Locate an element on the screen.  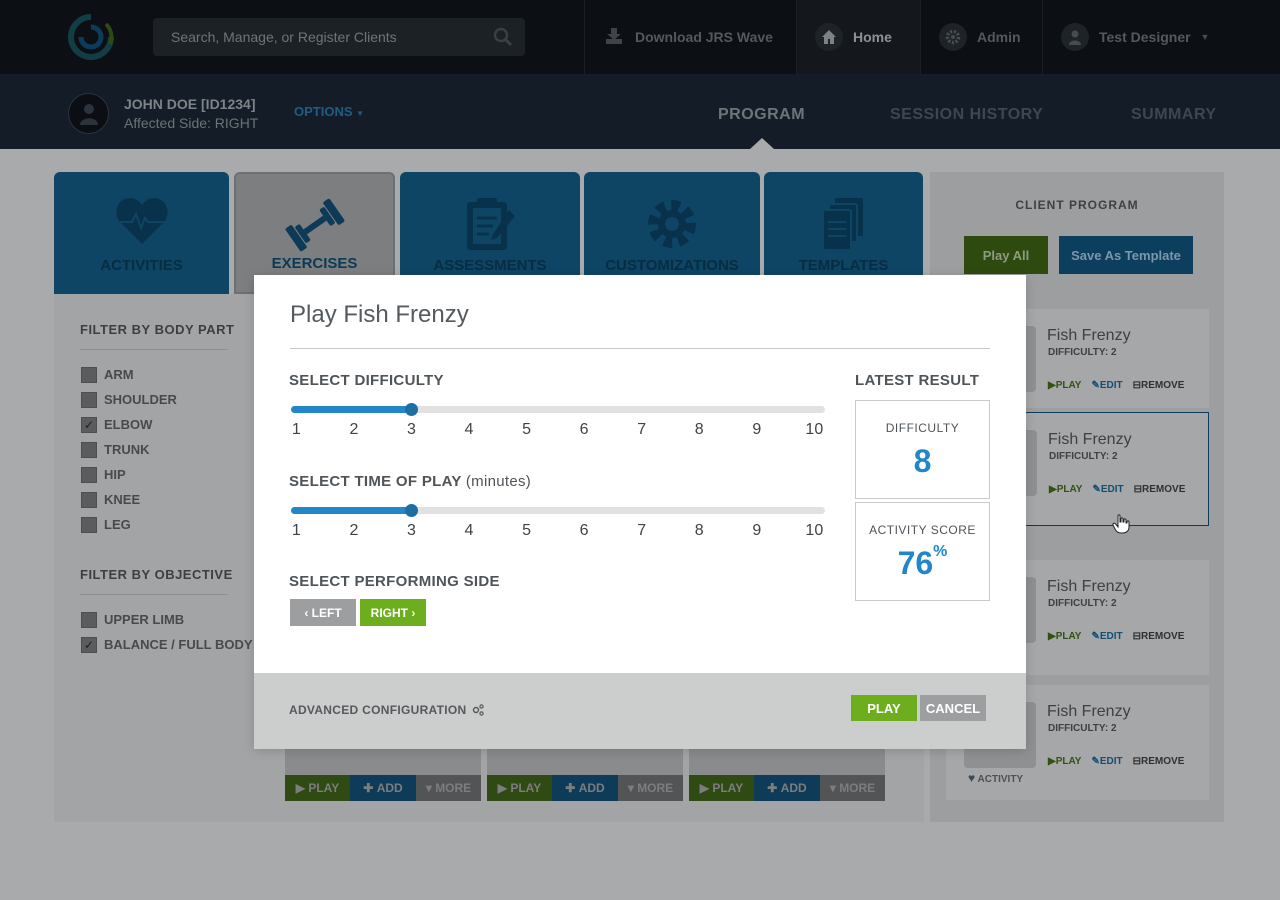
chevron-left-icon: ‹ is located at coordinates (306, 612).